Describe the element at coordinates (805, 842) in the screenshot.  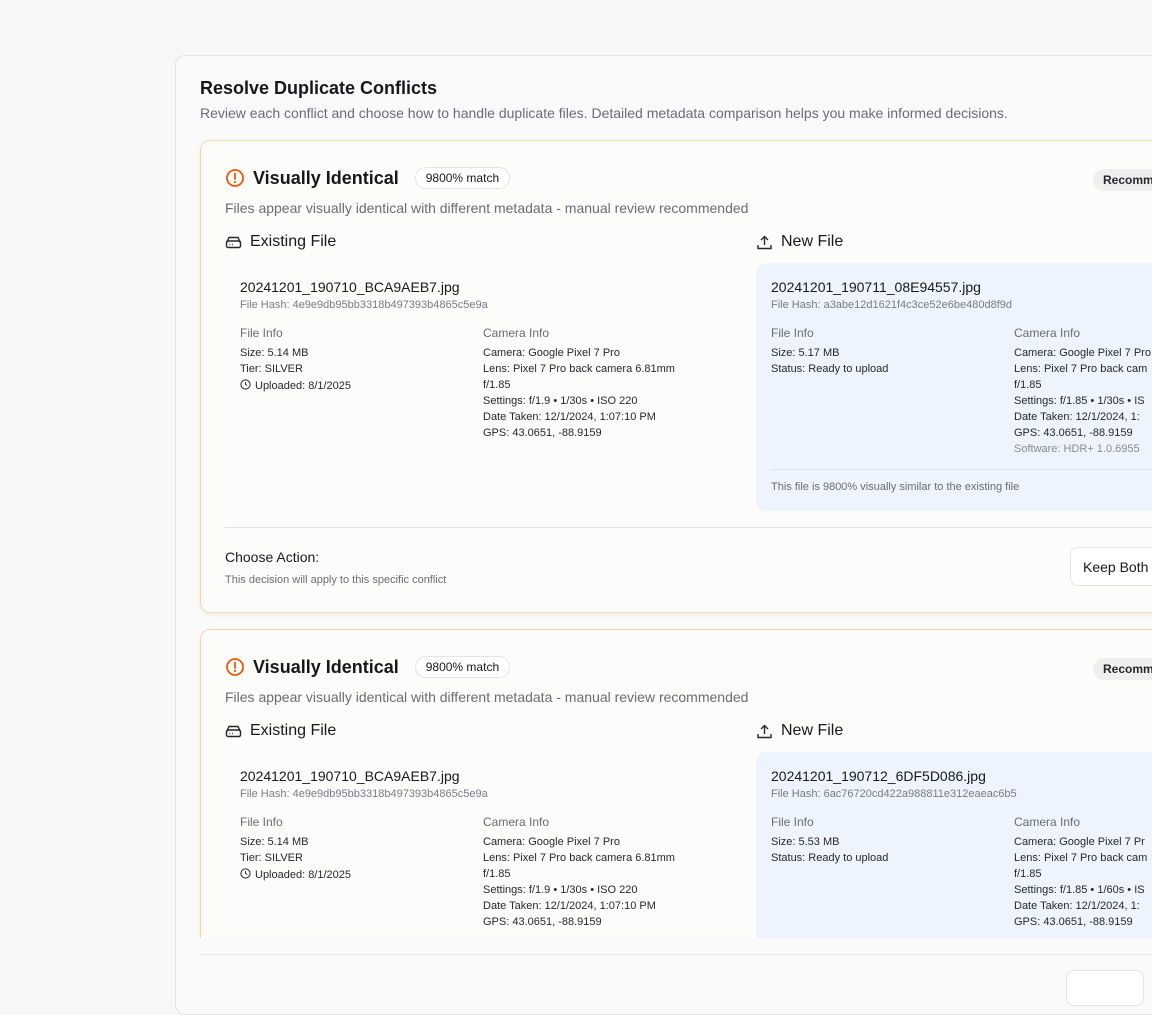
I see `new-size: Size: 5.53 MB` at that location.